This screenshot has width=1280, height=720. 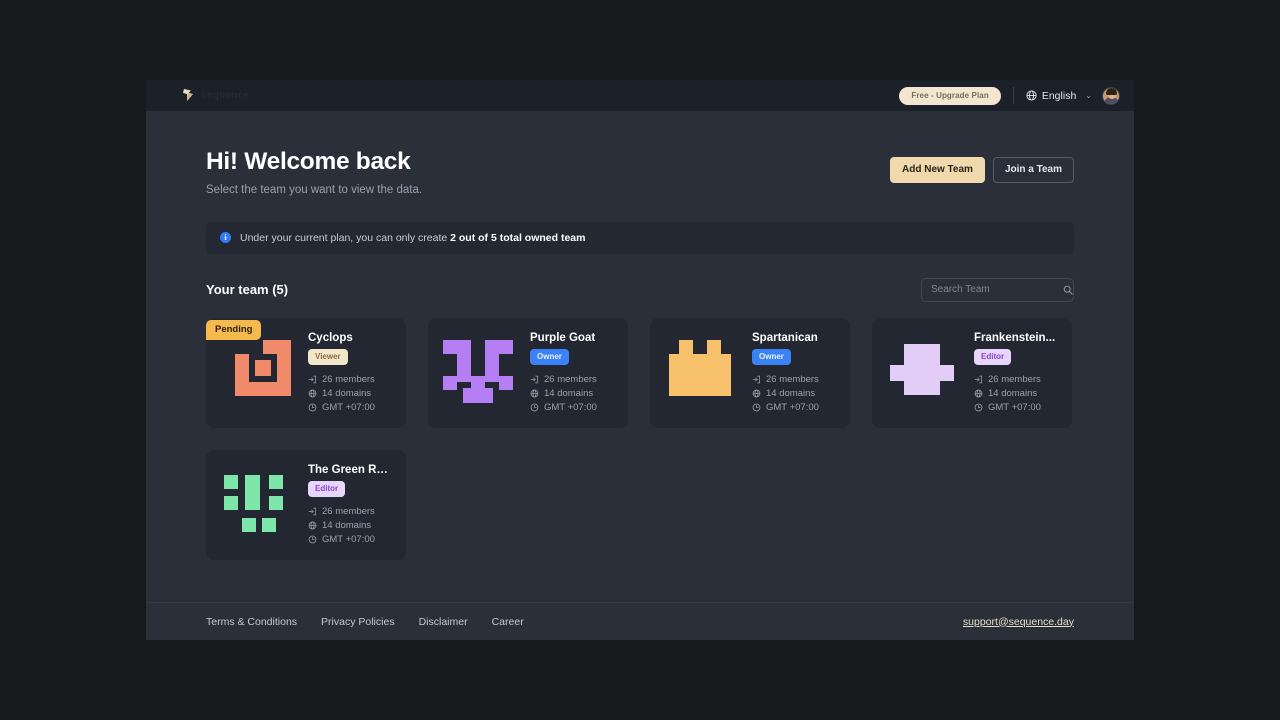 I want to click on team-name: Purple Goat, so click(x=563, y=338).